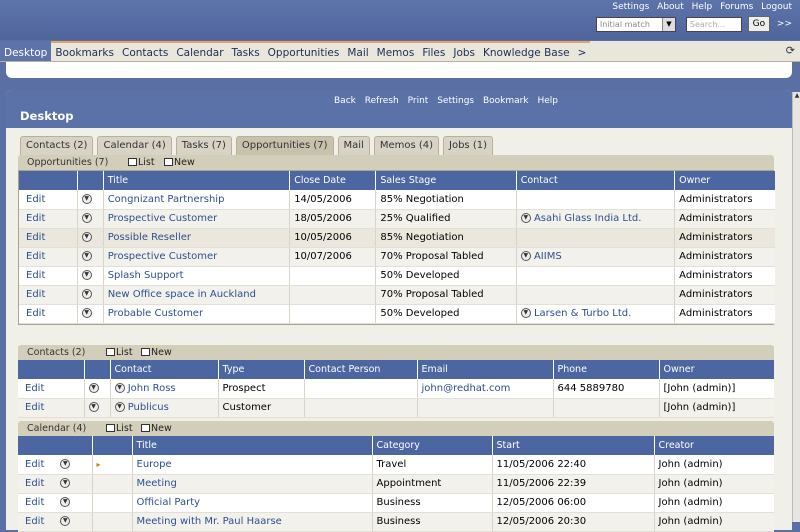  I want to click on col-contact-person: Contact Person, so click(360, 369).